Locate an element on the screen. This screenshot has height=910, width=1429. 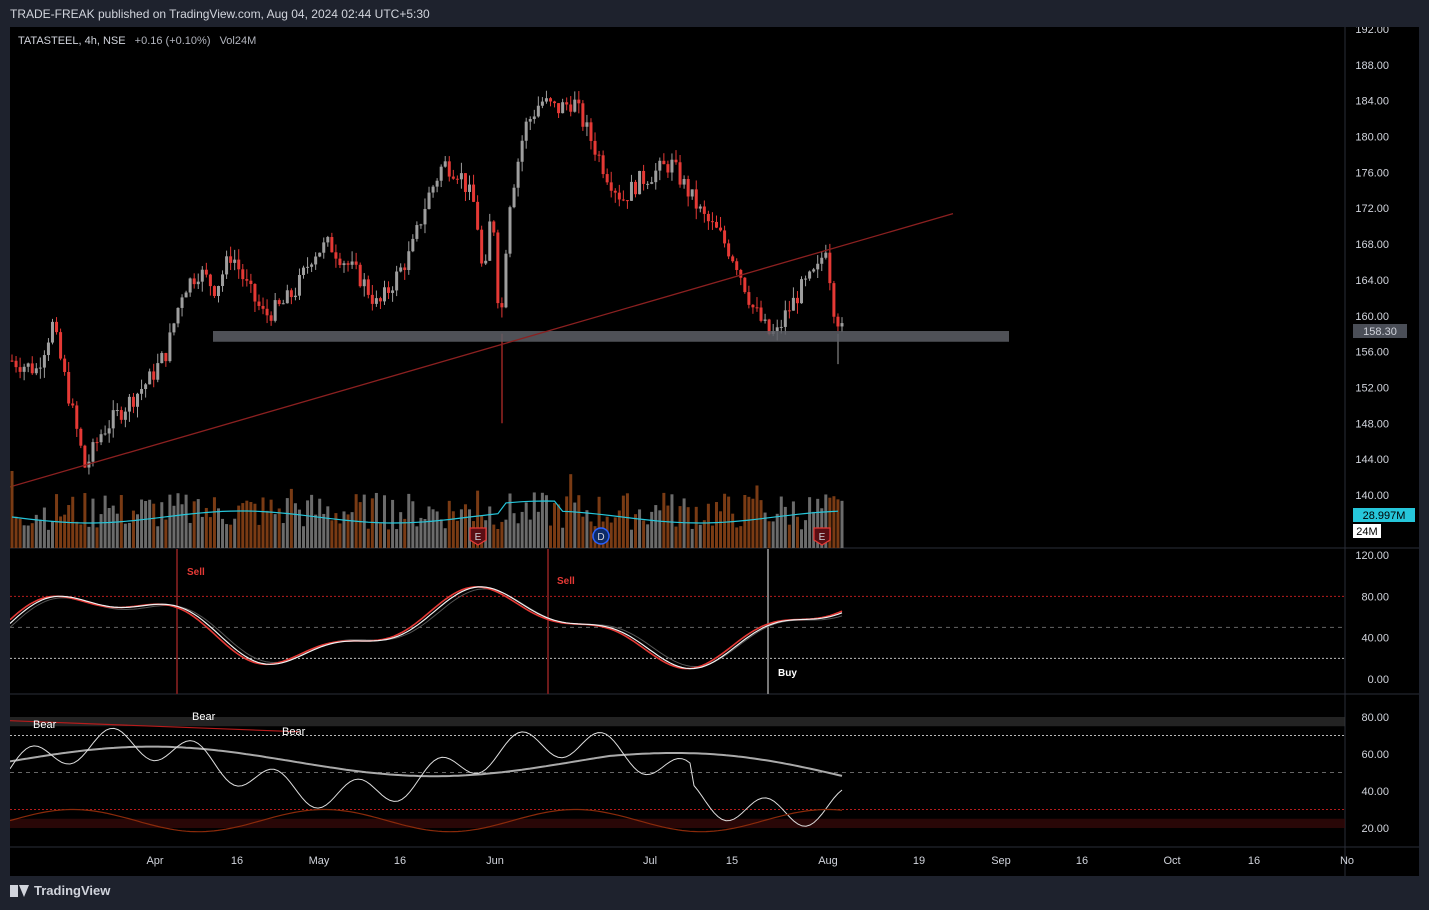
oscillator-pane: Sell Sell Buy is located at coordinates (677, 621).